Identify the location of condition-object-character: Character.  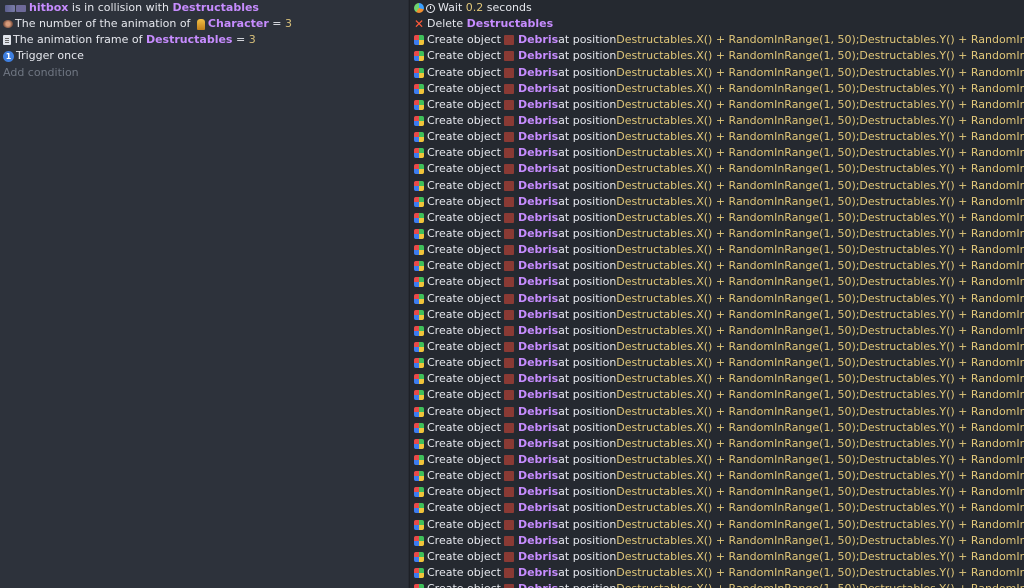
(238, 24).